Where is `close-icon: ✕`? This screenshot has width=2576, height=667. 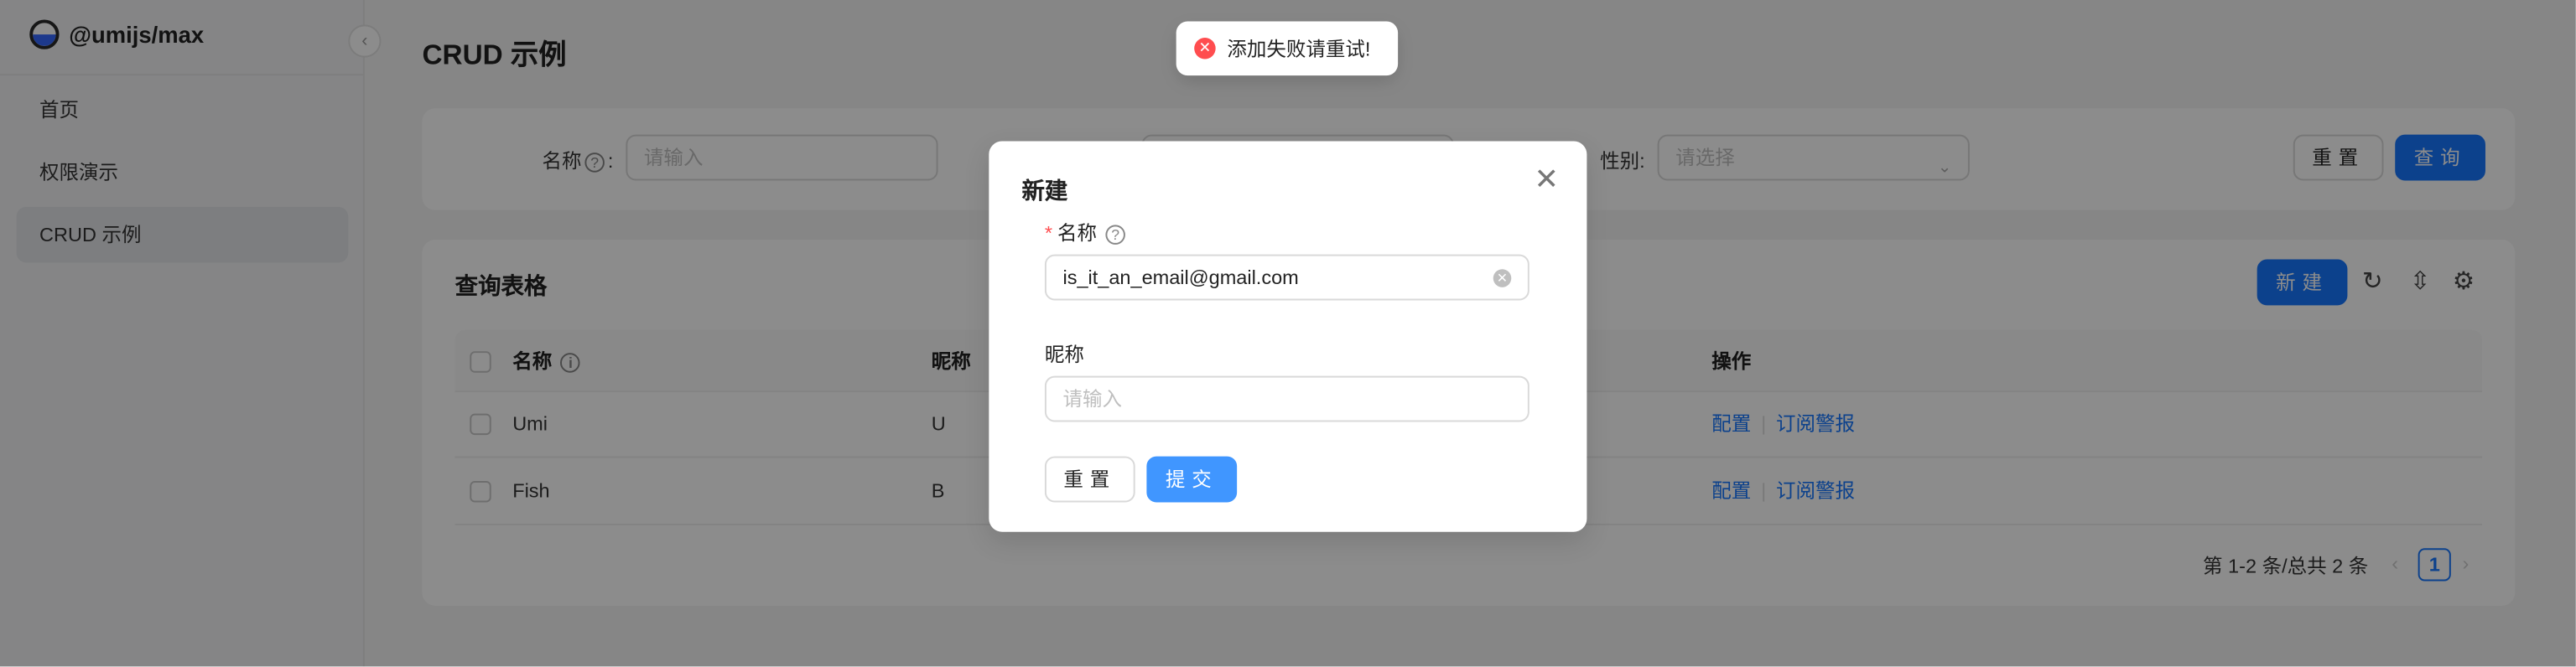
close-icon: ✕ is located at coordinates (1547, 179).